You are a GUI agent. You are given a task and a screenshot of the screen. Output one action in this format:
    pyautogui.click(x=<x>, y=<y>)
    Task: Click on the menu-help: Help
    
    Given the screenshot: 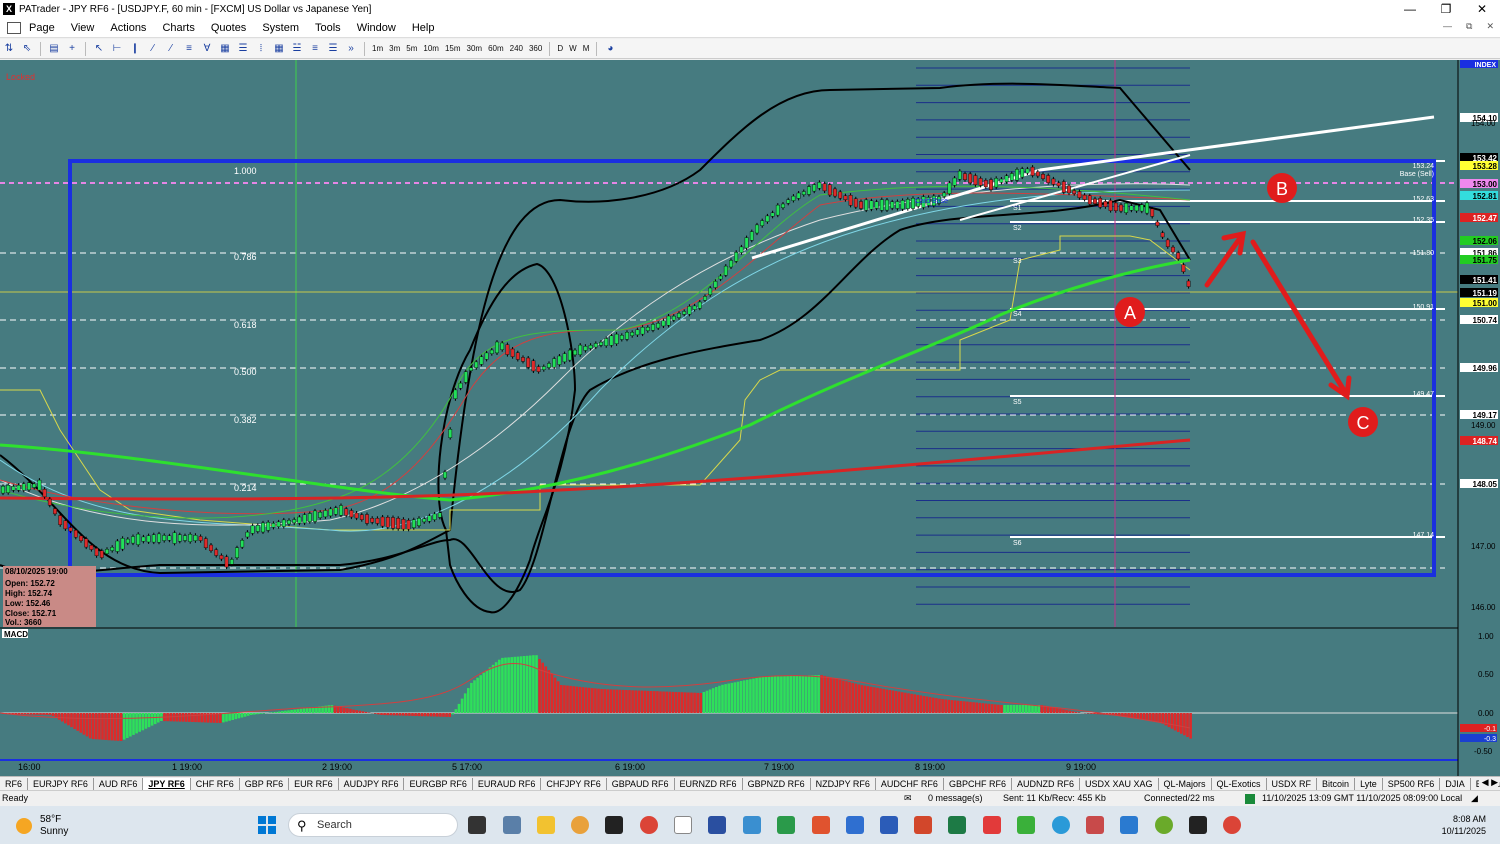 What is the action you would take?
    pyautogui.click(x=423, y=28)
    